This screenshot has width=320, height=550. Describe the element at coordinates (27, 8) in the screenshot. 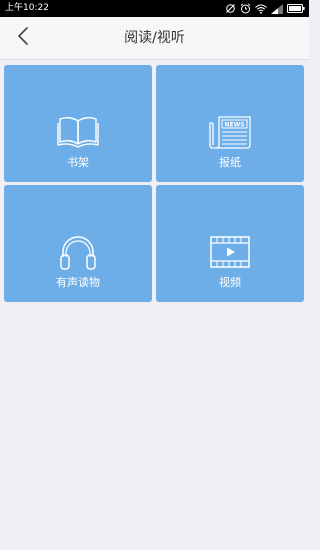

I see `status-time: 上午10:22` at that location.